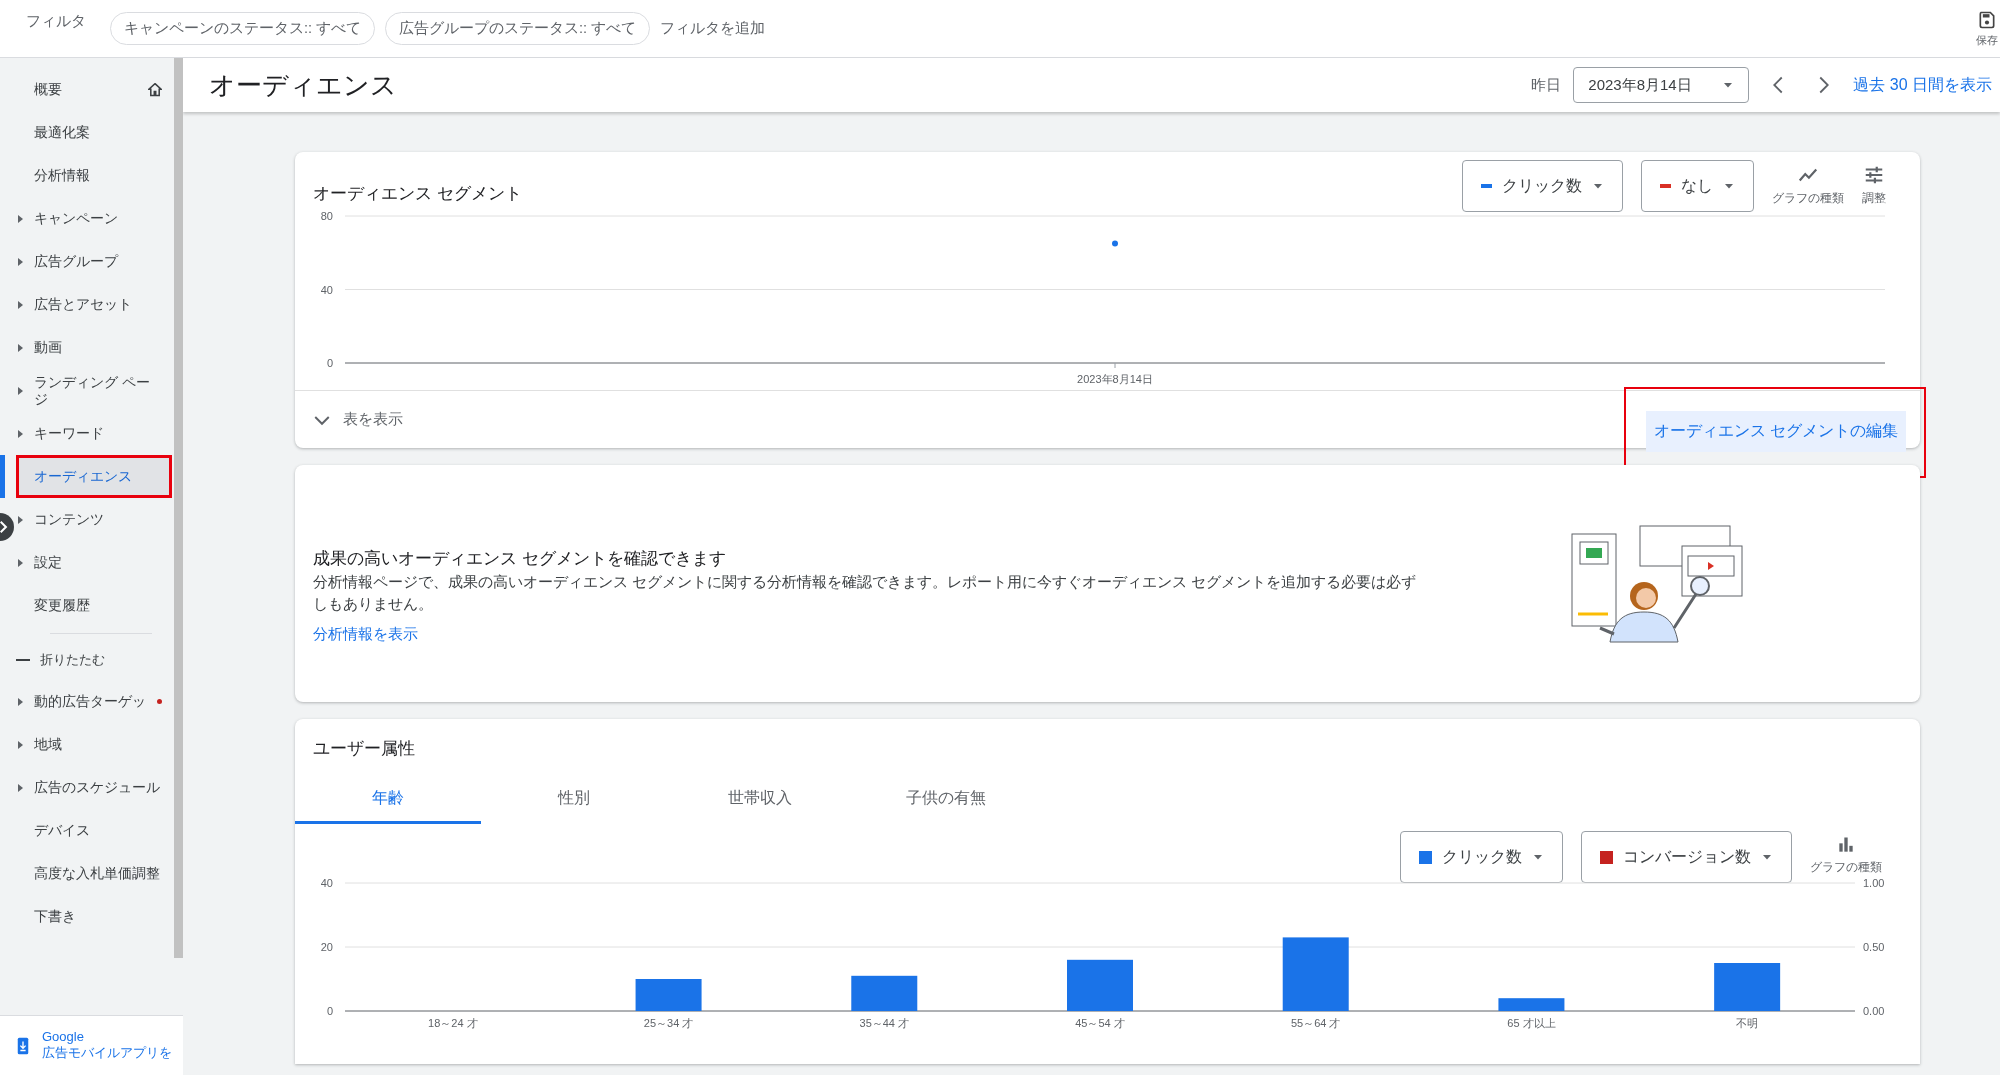 This screenshot has width=2000, height=1075. I want to click on axis-tick-label: 2023年8月14日, so click(1115, 379).